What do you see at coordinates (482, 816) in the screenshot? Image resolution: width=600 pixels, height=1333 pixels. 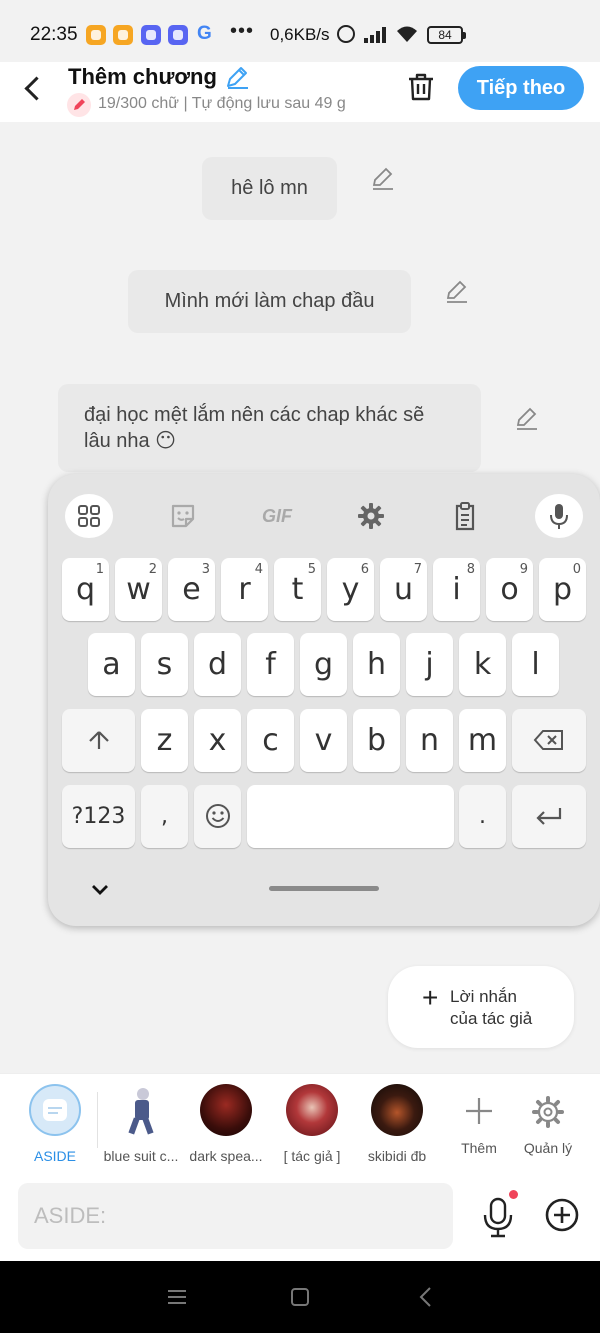 I see `period-key: .` at bounding box center [482, 816].